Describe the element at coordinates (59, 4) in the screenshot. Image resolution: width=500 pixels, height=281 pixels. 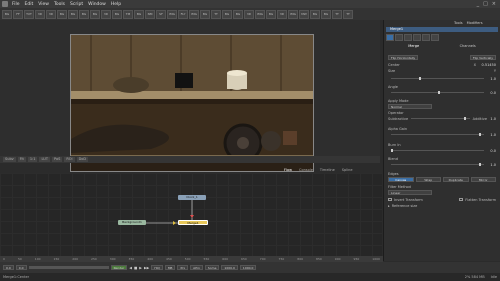
I see `menu-item-tools: Tools` at that location.